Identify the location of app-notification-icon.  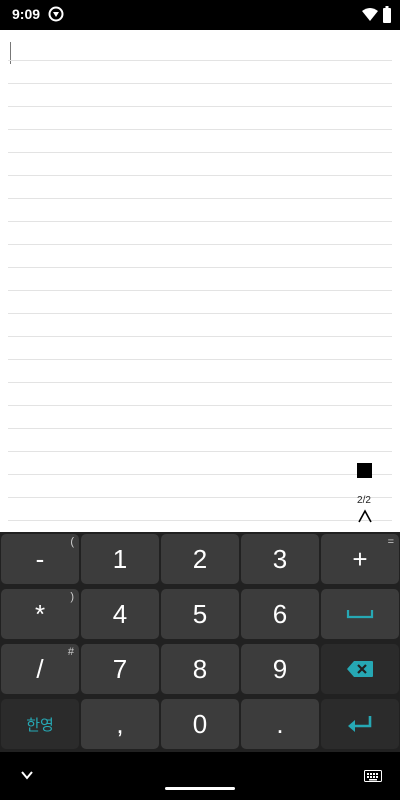
(56, 14).